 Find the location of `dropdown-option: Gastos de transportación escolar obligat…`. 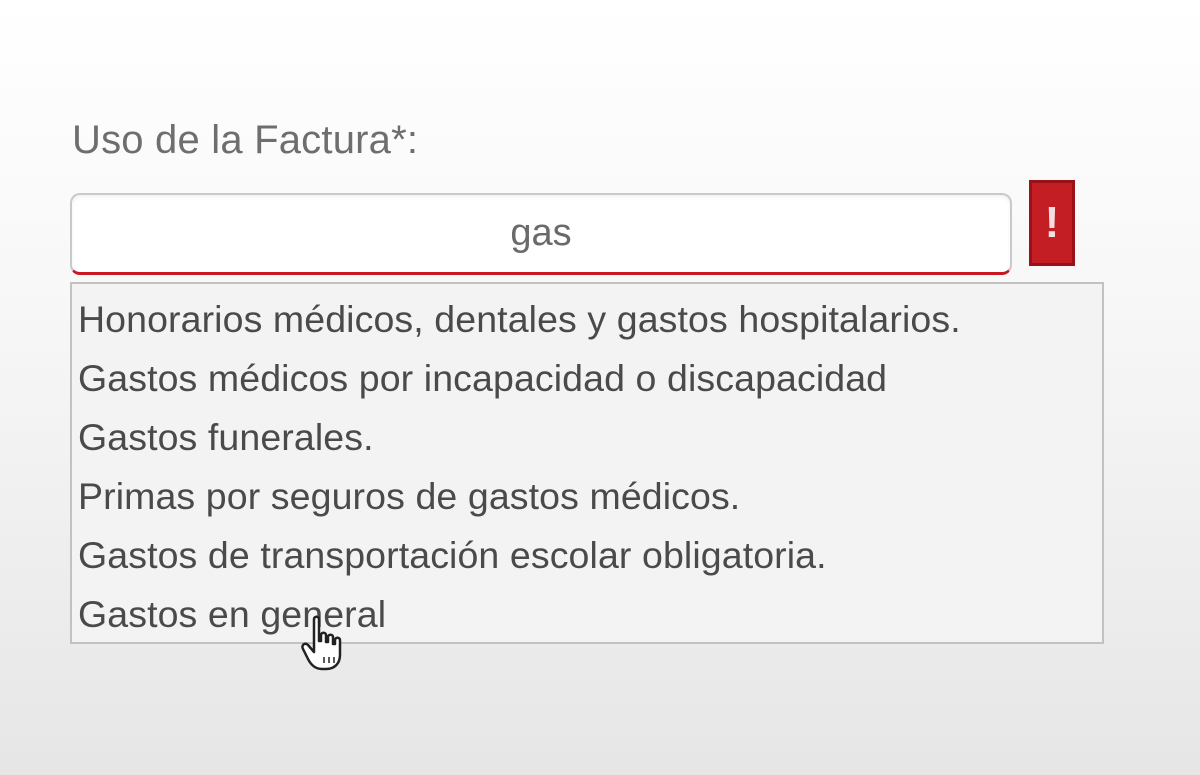

dropdown-option: Gastos de transportación escolar obligat… is located at coordinates (587, 555).